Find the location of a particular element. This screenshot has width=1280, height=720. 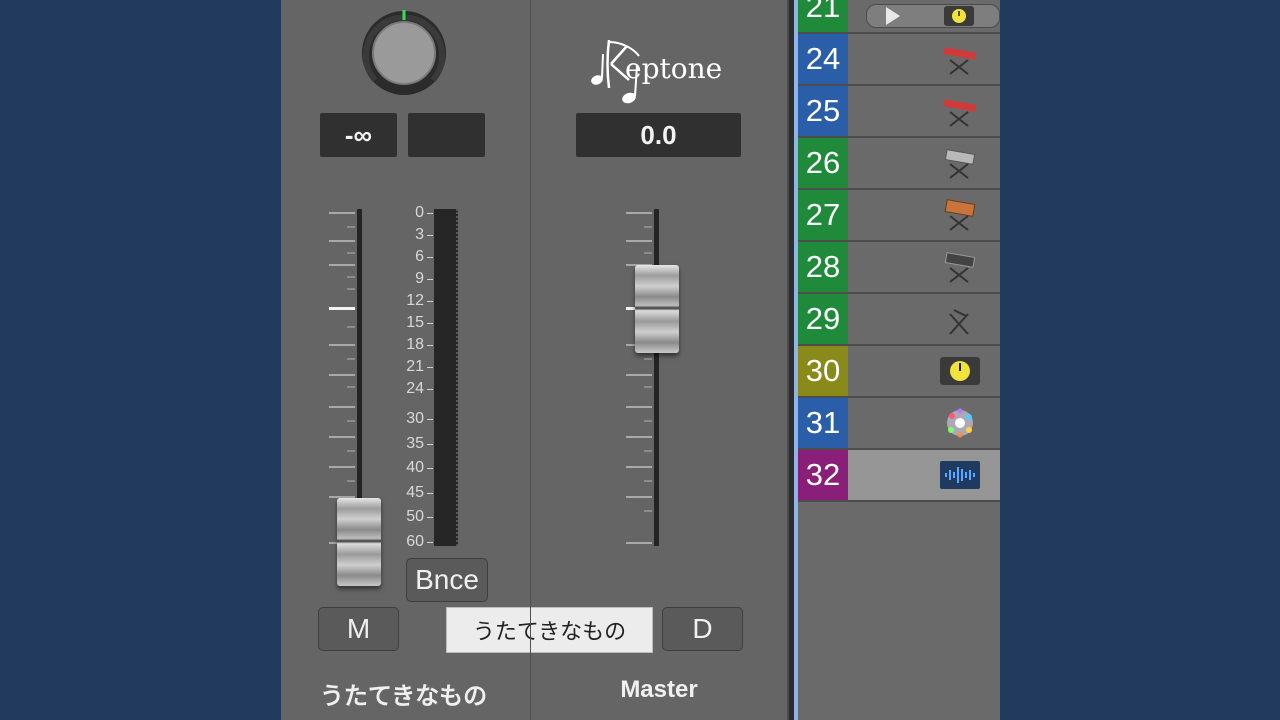

meter-label: 15 is located at coordinates (415, 322).